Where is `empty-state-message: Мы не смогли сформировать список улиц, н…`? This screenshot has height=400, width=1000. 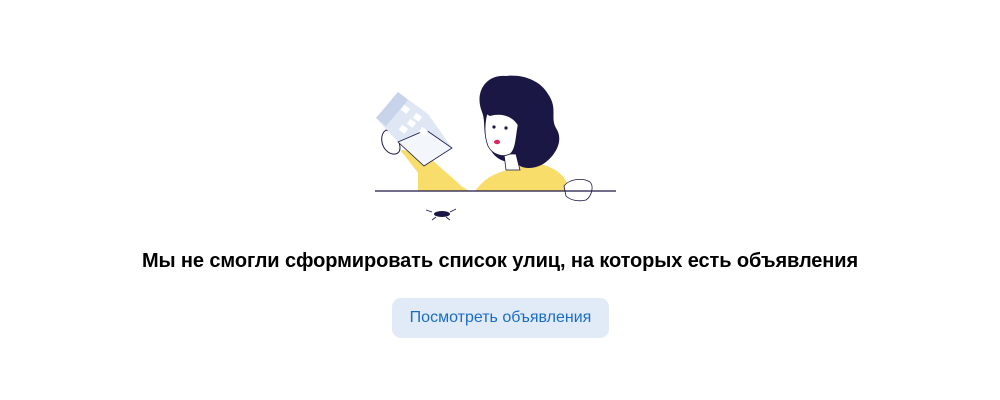
empty-state-message: Мы не смогли сформировать список улиц, н… is located at coordinates (500, 261).